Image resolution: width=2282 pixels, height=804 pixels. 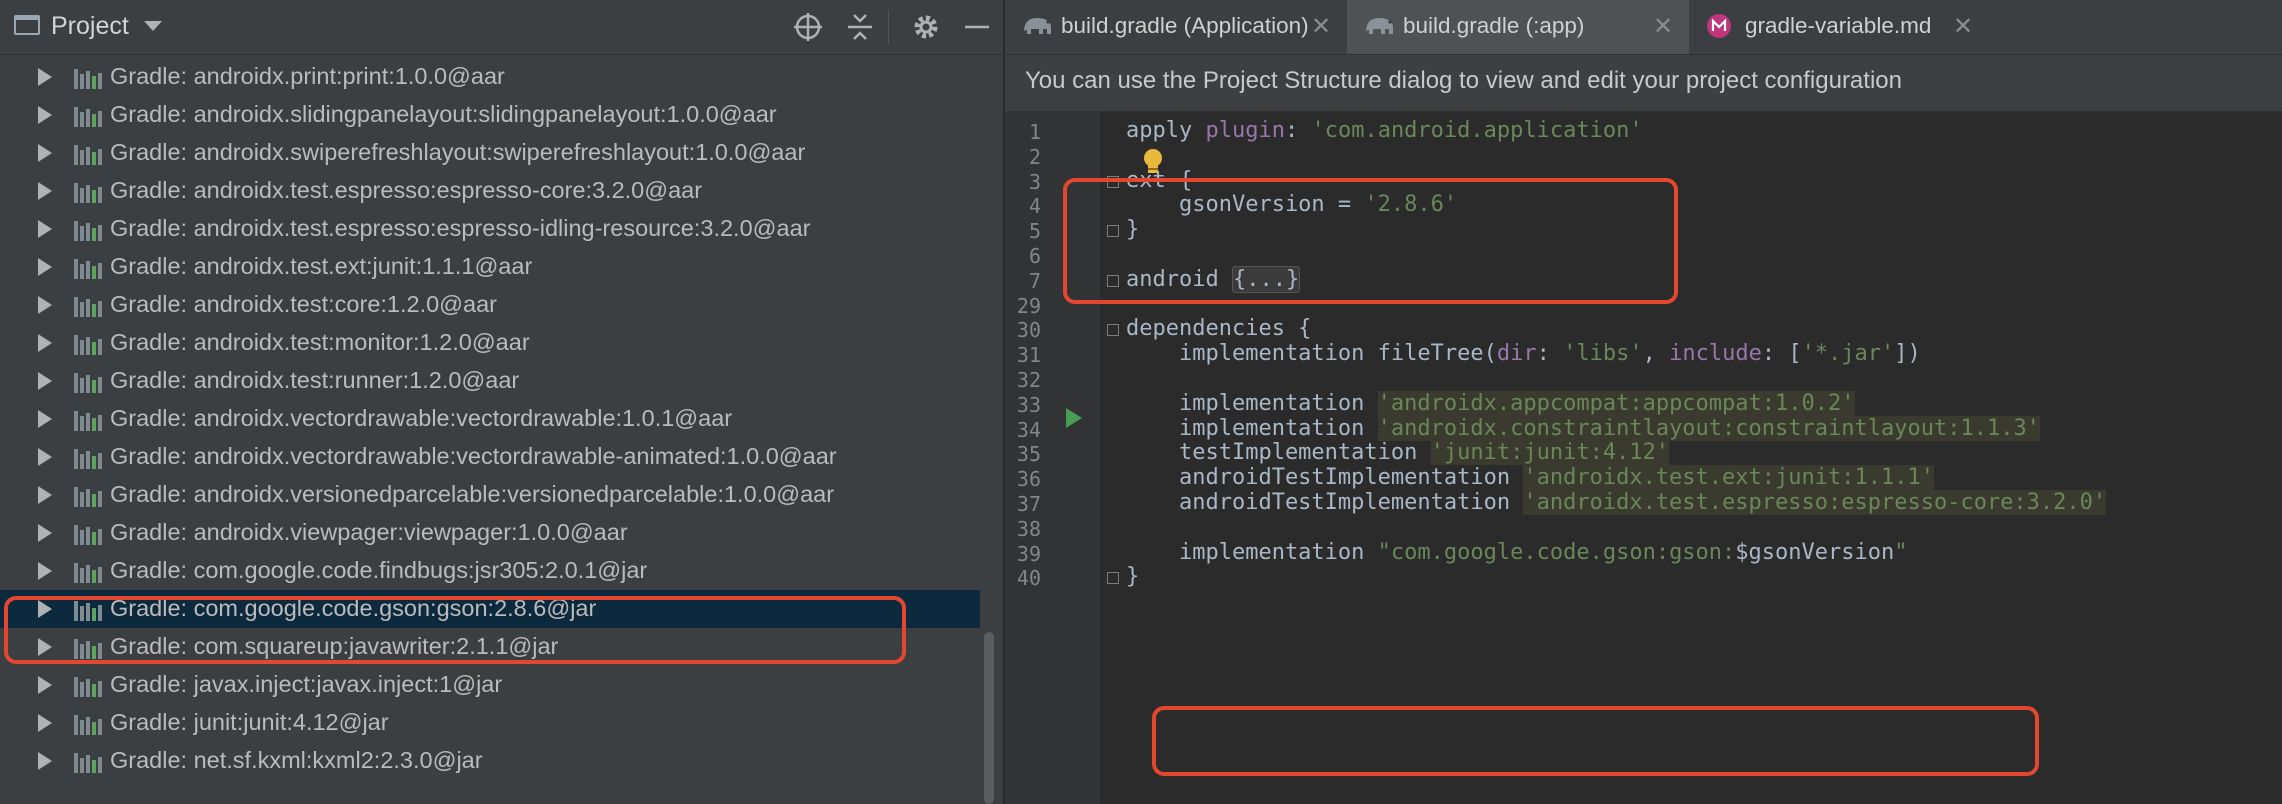 What do you see at coordinates (1028, 305) in the screenshot?
I see `line-number: 29` at bounding box center [1028, 305].